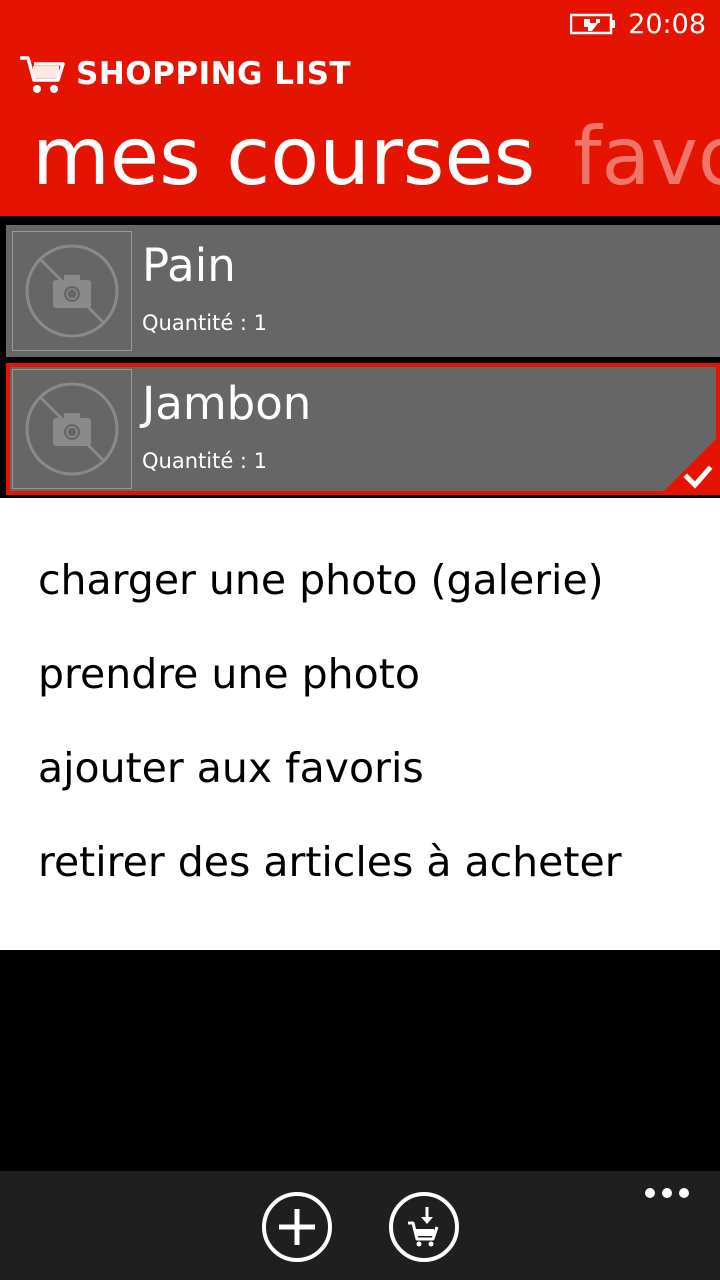  Describe the element at coordinates (283, 156) in the screenshot. I see `pivot-tab-mes-courses: mes courses` at that location.